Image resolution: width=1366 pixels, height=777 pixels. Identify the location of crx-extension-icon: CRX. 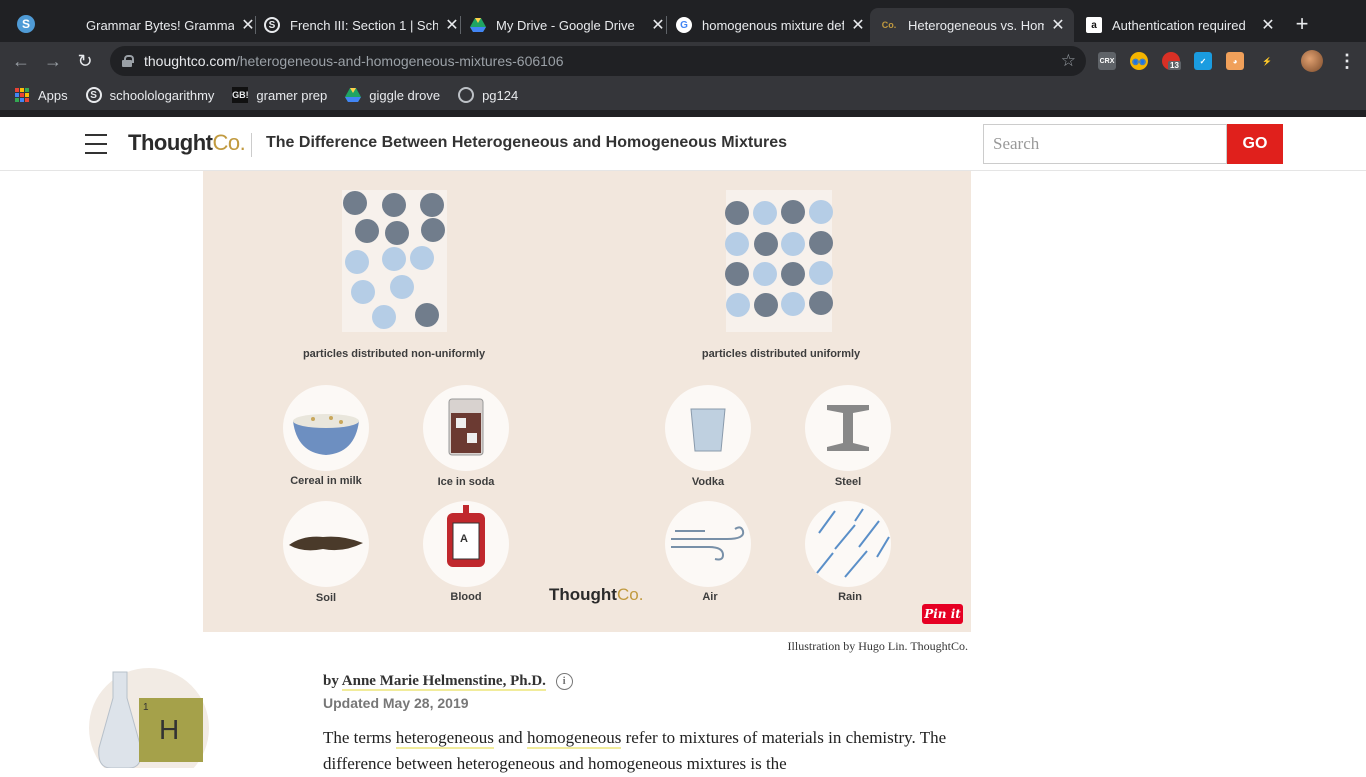
(1107, 61).